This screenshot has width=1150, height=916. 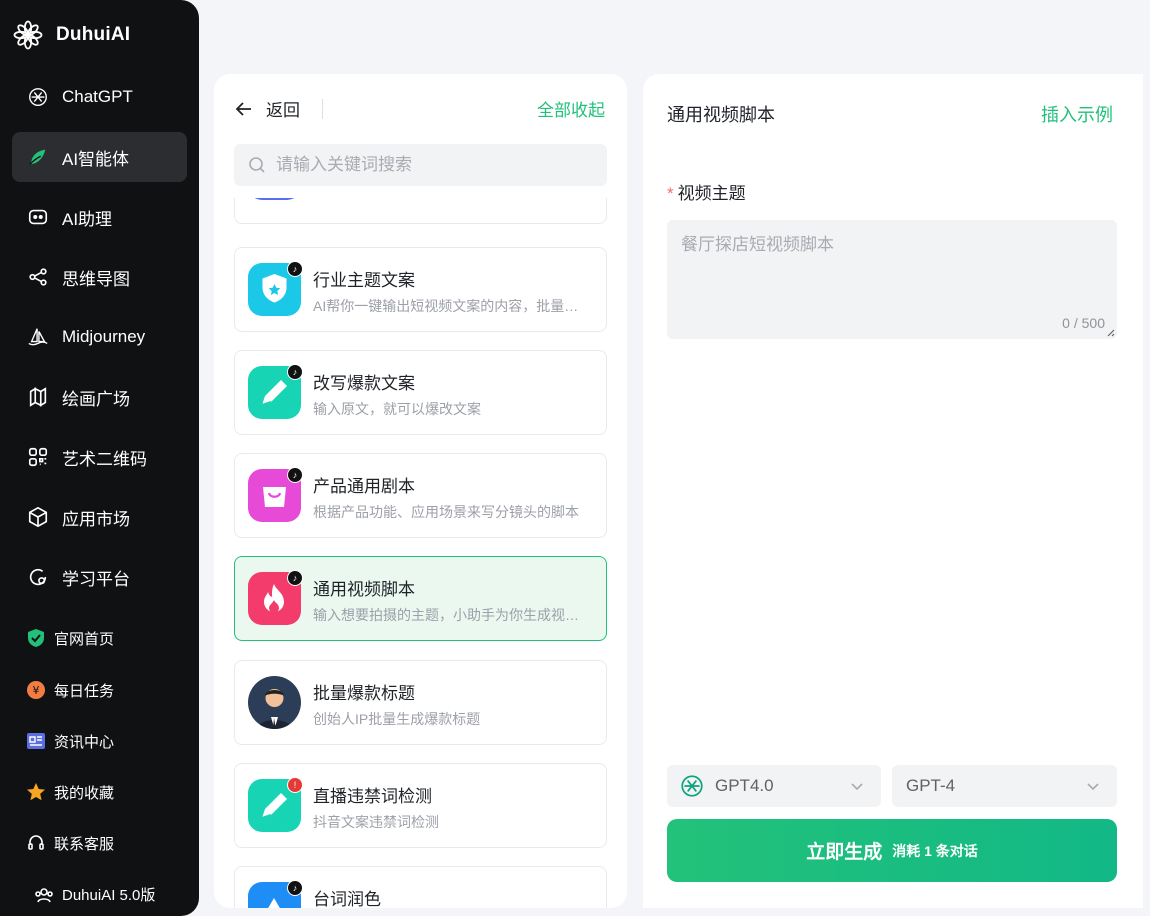 What do you see at coordinates (347, 899) in the screenshot?
I see `item-title: 台词润色` at bounding box center [347, 899].